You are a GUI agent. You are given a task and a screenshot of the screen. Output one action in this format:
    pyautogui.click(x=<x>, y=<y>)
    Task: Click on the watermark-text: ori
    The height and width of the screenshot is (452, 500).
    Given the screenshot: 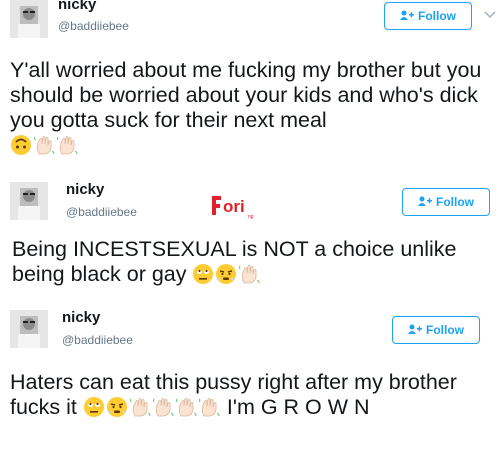 What is the action you would take?
    pyautogui.click(x=234, y=206)
    